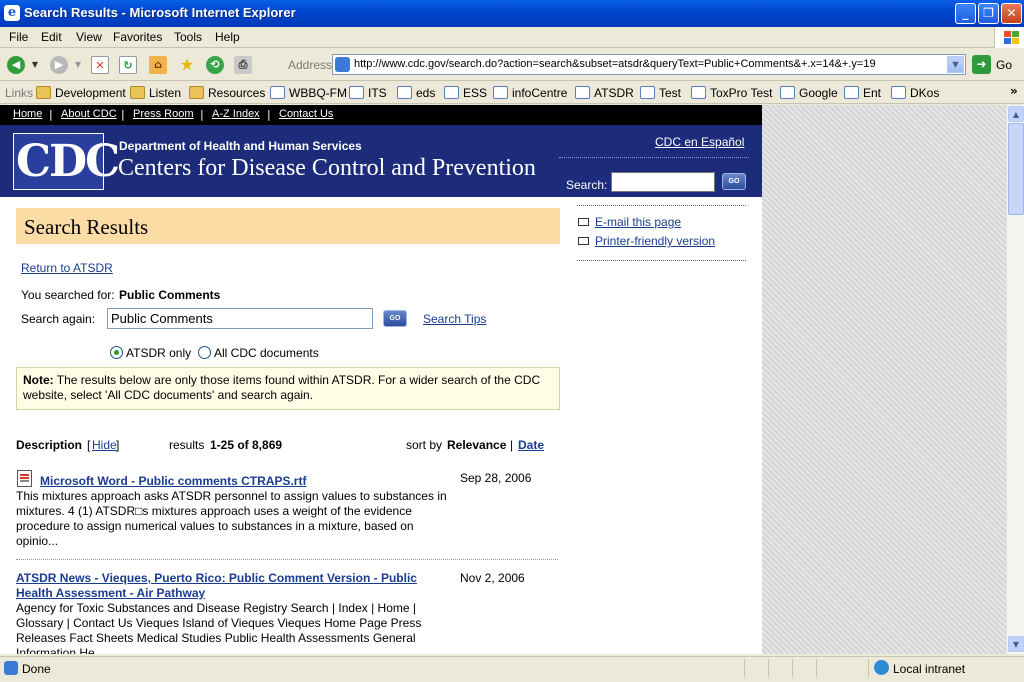 This screenshot has height=682, width=1024. I want to click on sort-date-link: Date, so click(531, 445).